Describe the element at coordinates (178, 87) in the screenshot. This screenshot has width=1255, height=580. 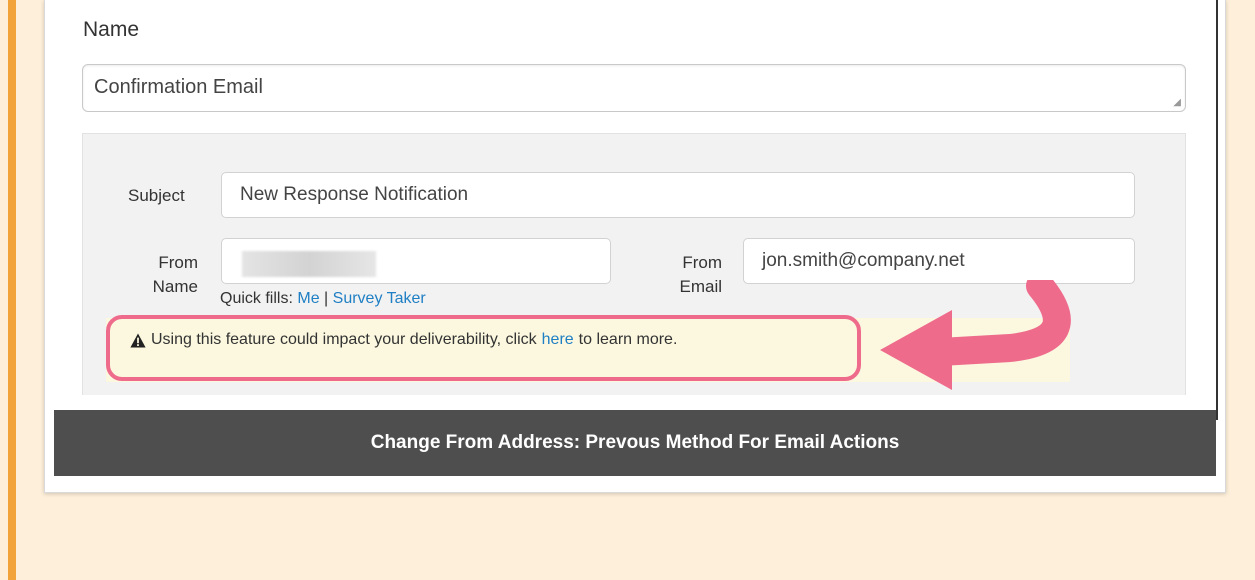
I see `name-input-value: Confirmation Email` at that location.